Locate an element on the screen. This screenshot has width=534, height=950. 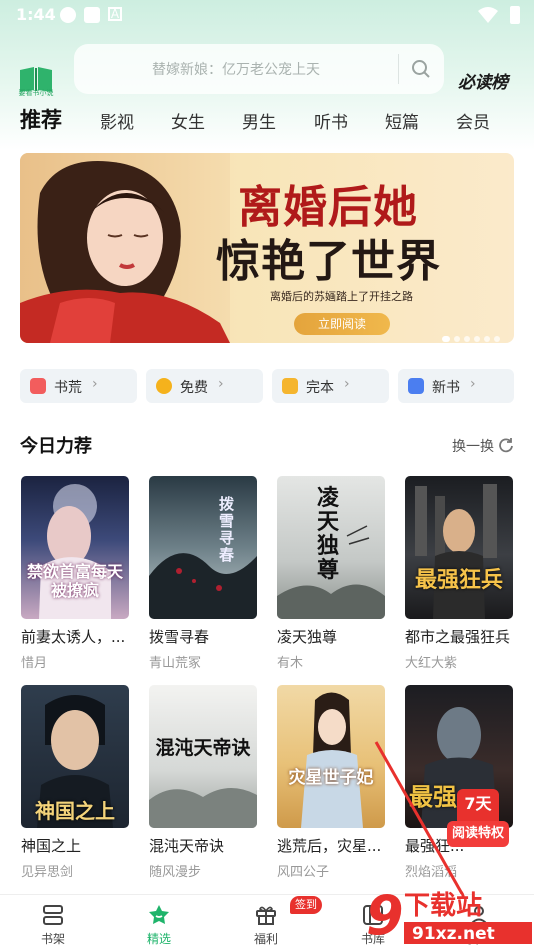
refresh-button: 换一换 is located at coordinates (473, 446).